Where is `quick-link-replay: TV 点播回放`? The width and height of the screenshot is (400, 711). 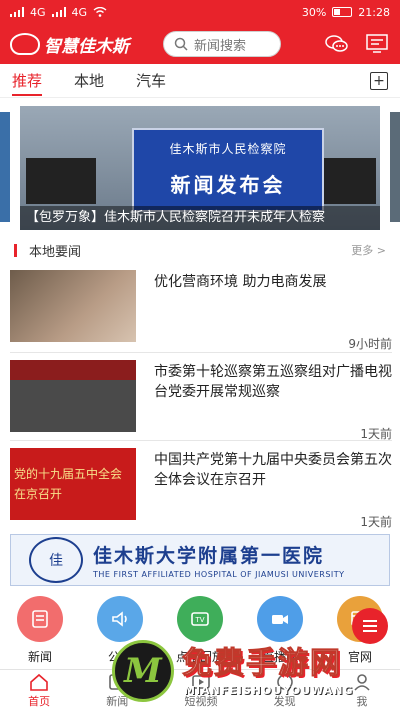 quick-link-replay: TV 点播回放 is located at coordinates (200, 631).